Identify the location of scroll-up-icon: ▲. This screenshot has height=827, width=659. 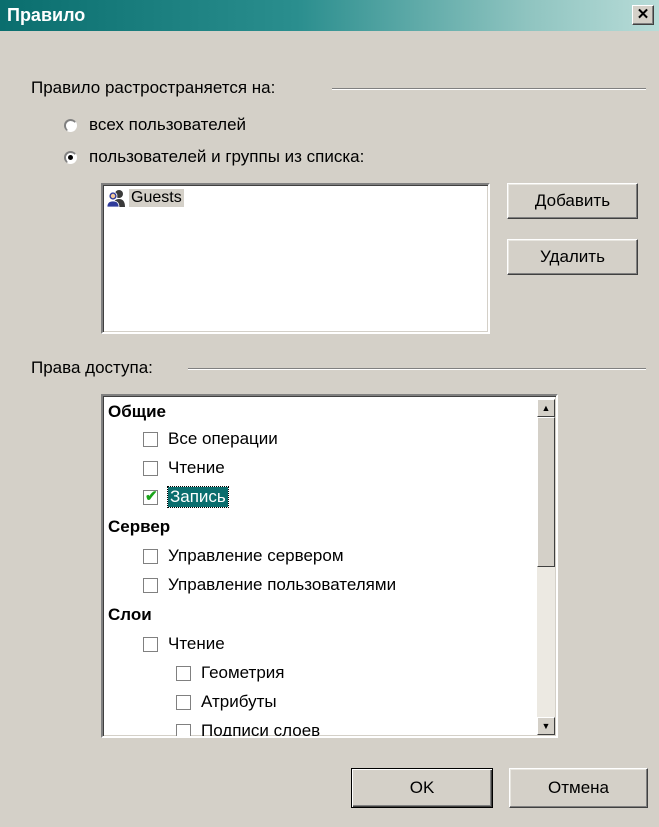
(546, 408).